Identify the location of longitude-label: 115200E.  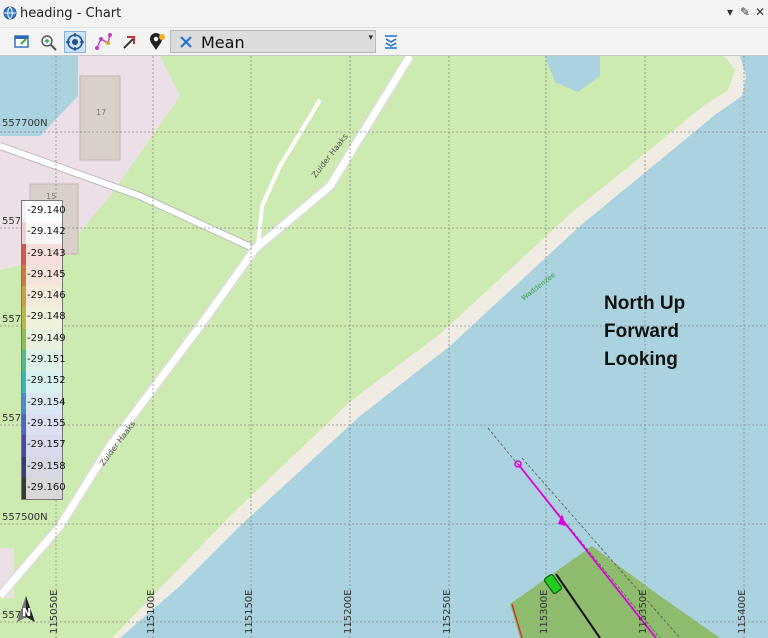
(348, 612).